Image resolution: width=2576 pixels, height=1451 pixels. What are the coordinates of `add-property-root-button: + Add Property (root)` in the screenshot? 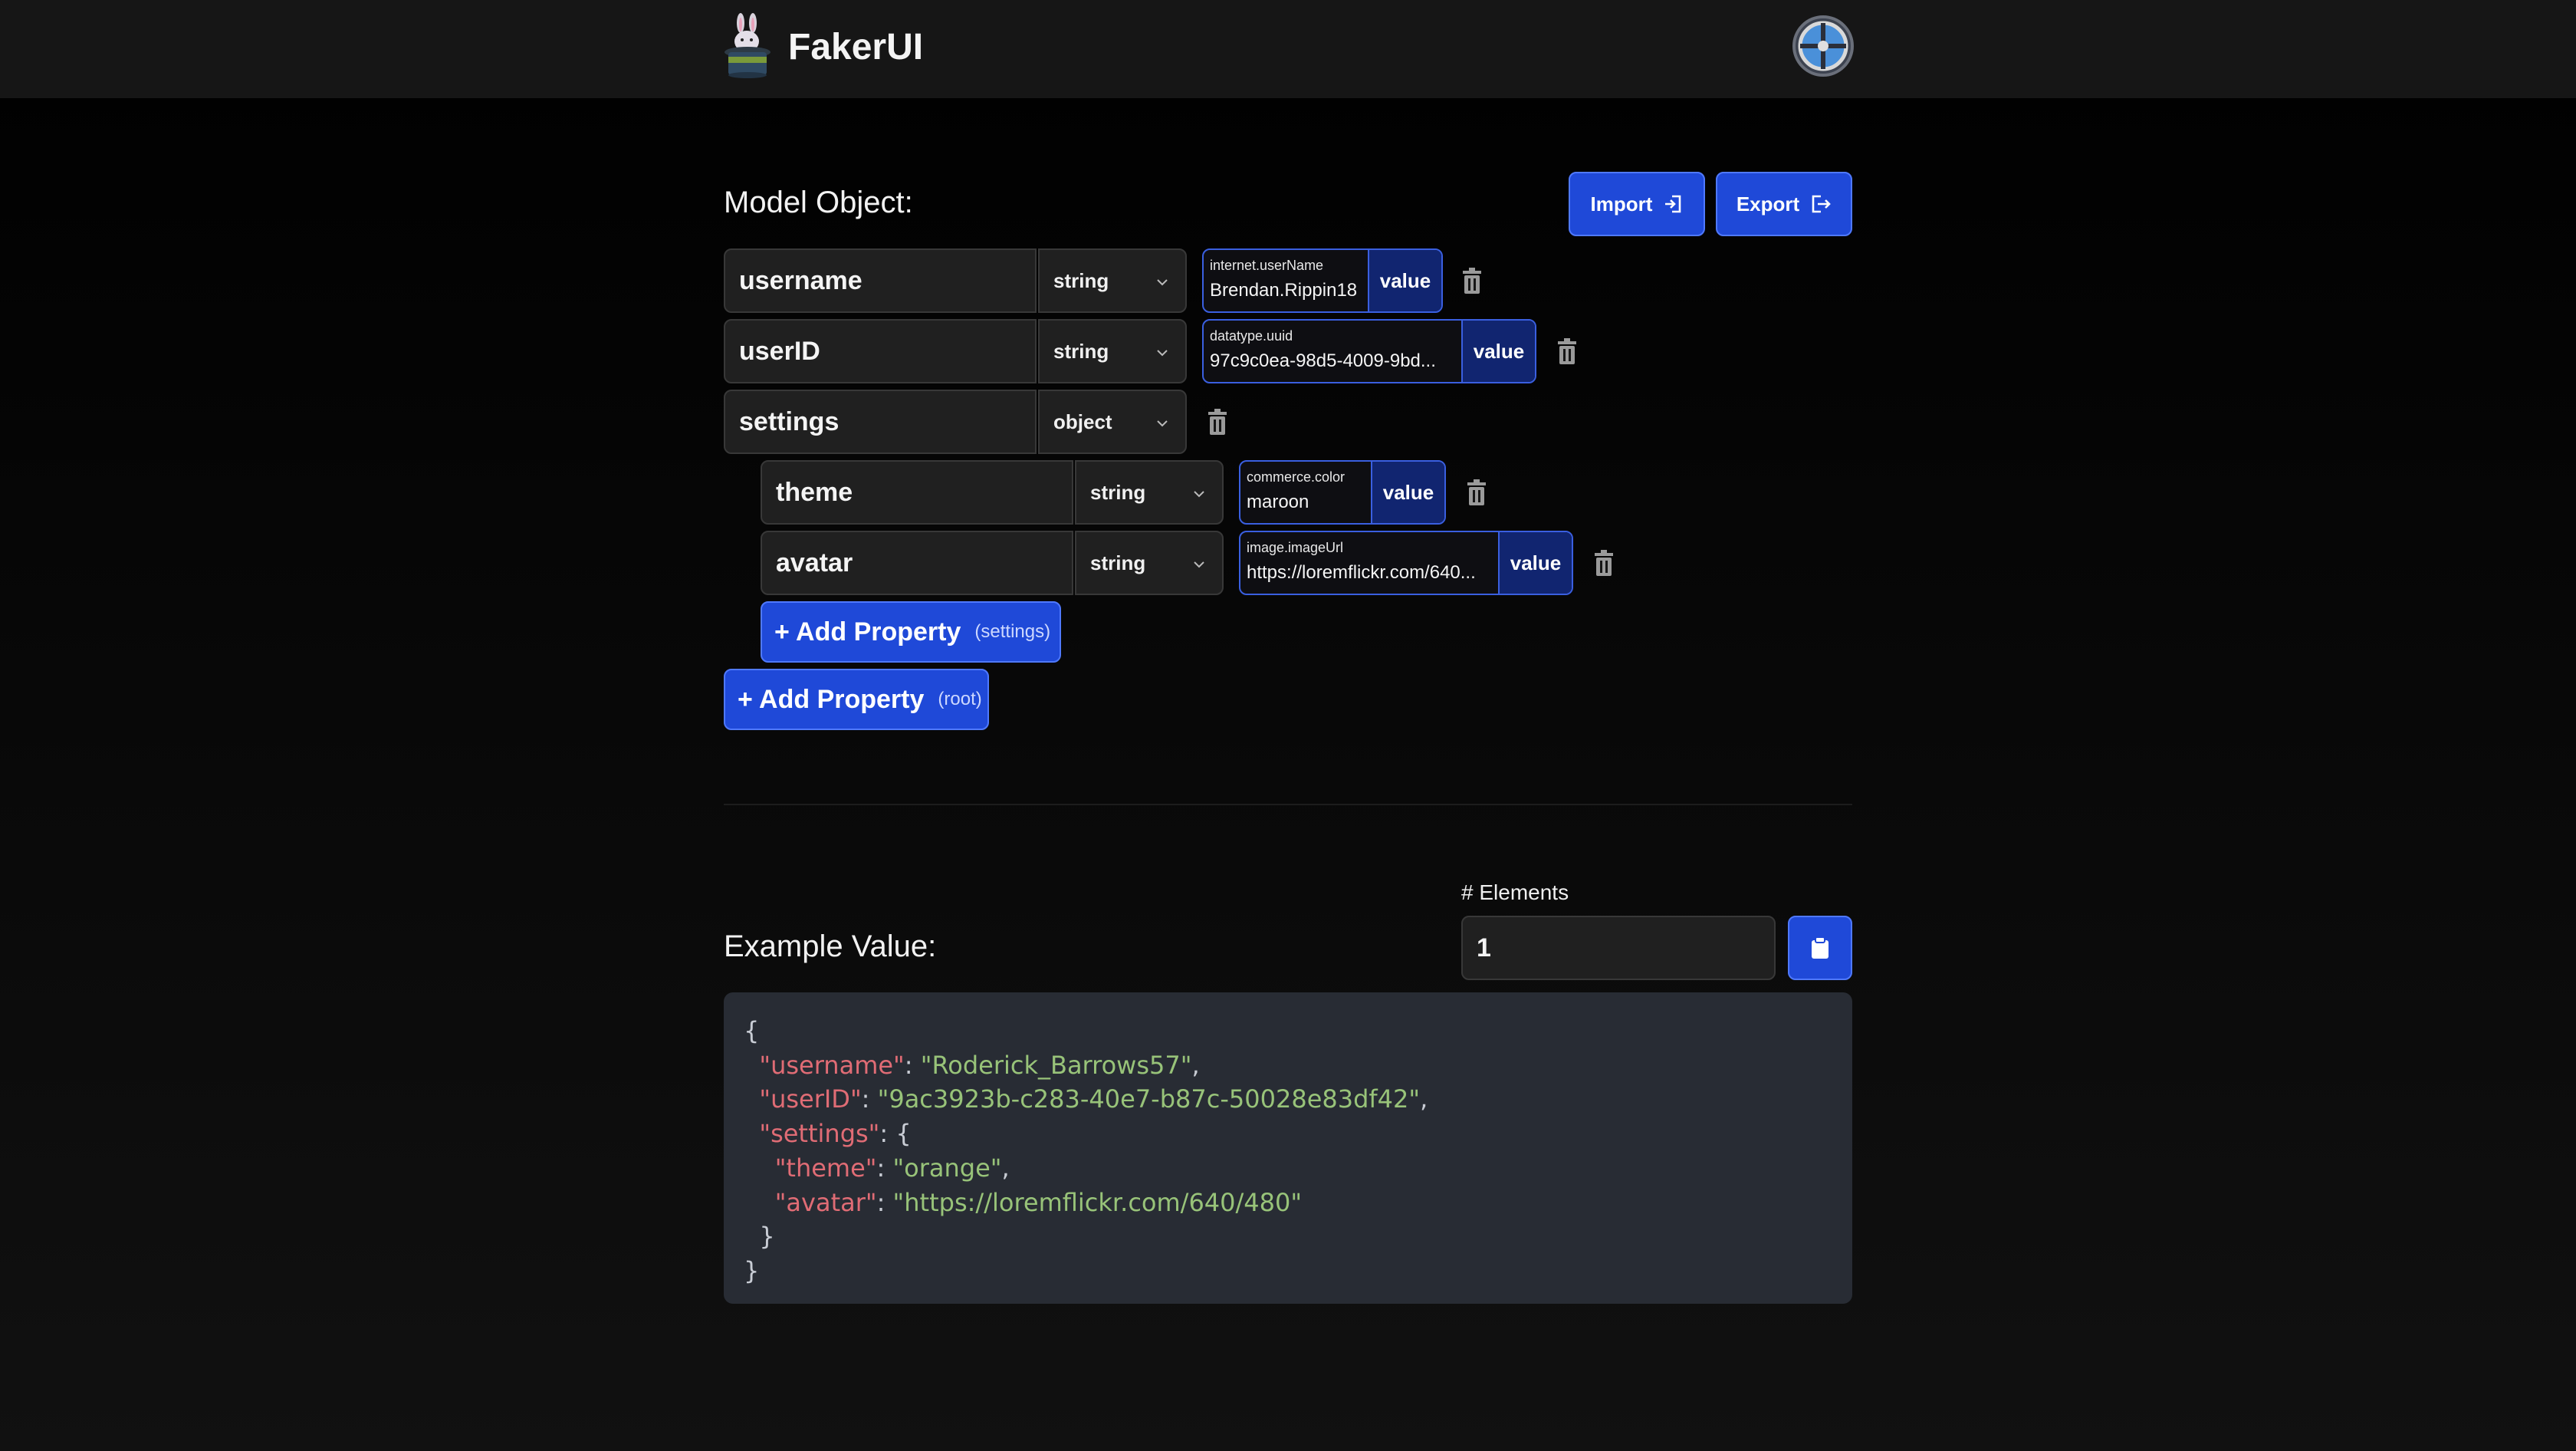 It's located at (856, 699).